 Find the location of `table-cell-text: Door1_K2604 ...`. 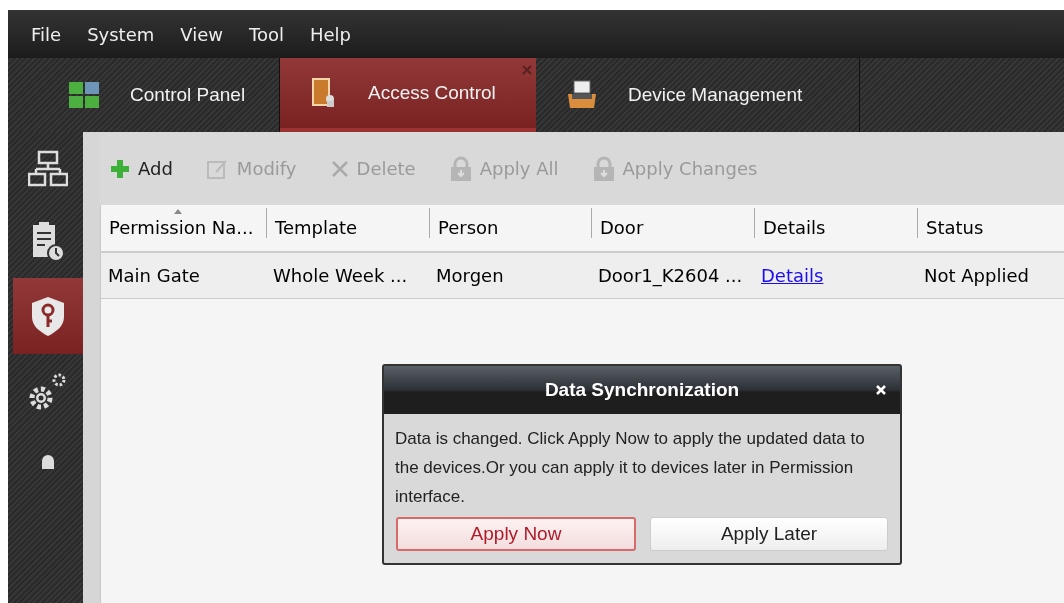

table-cell-text: Door1_K2604 ... is located at coordinates (670, 275).